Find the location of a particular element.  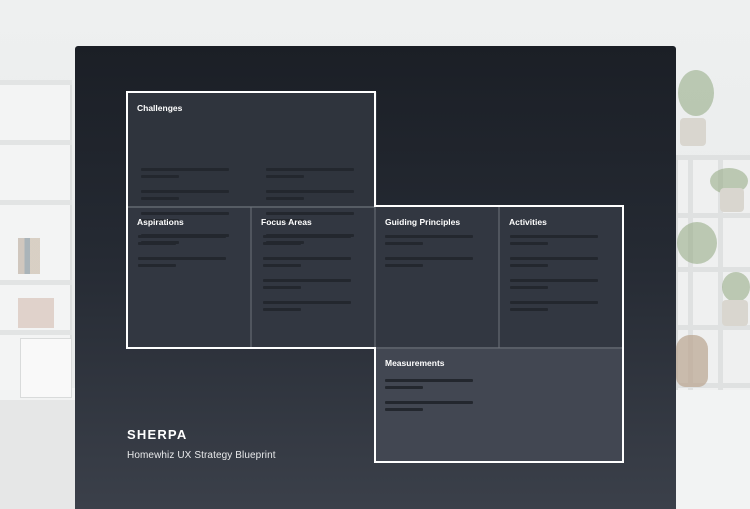

vase-image is located at coordinates (692, 361).